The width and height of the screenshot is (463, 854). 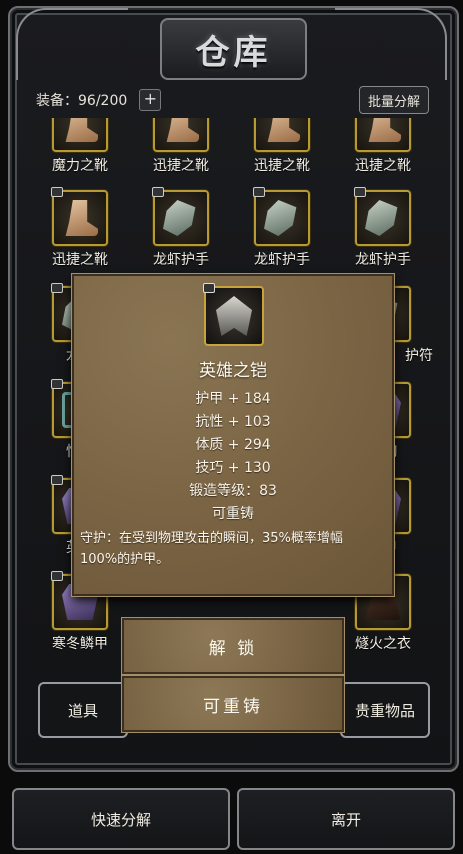 I want to click on expand-capacity-button: +, so click(x=150, y=100).